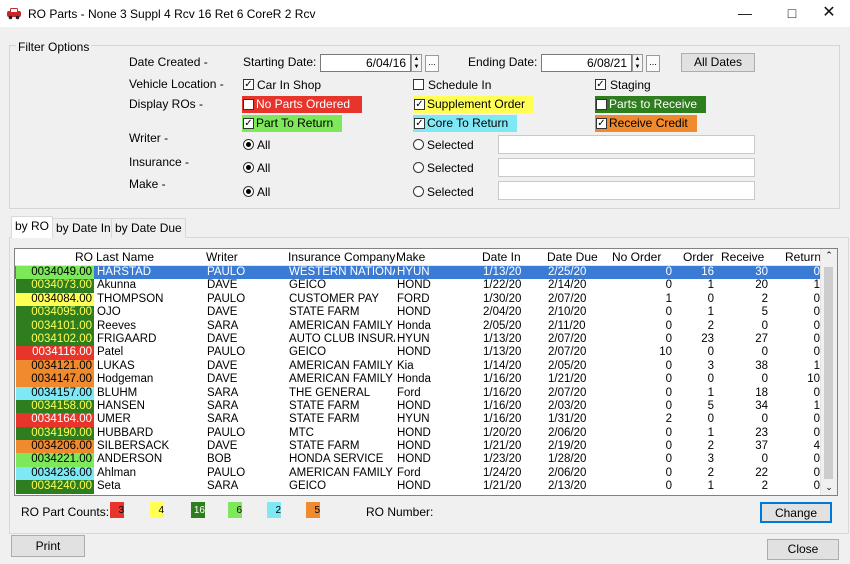 The width and height of the screenshot is (850, 564). What do you see at coordinates (501, 257) in the screenshot?
I see `column-header-date-in: Date In` at bounding box center [501, 257].